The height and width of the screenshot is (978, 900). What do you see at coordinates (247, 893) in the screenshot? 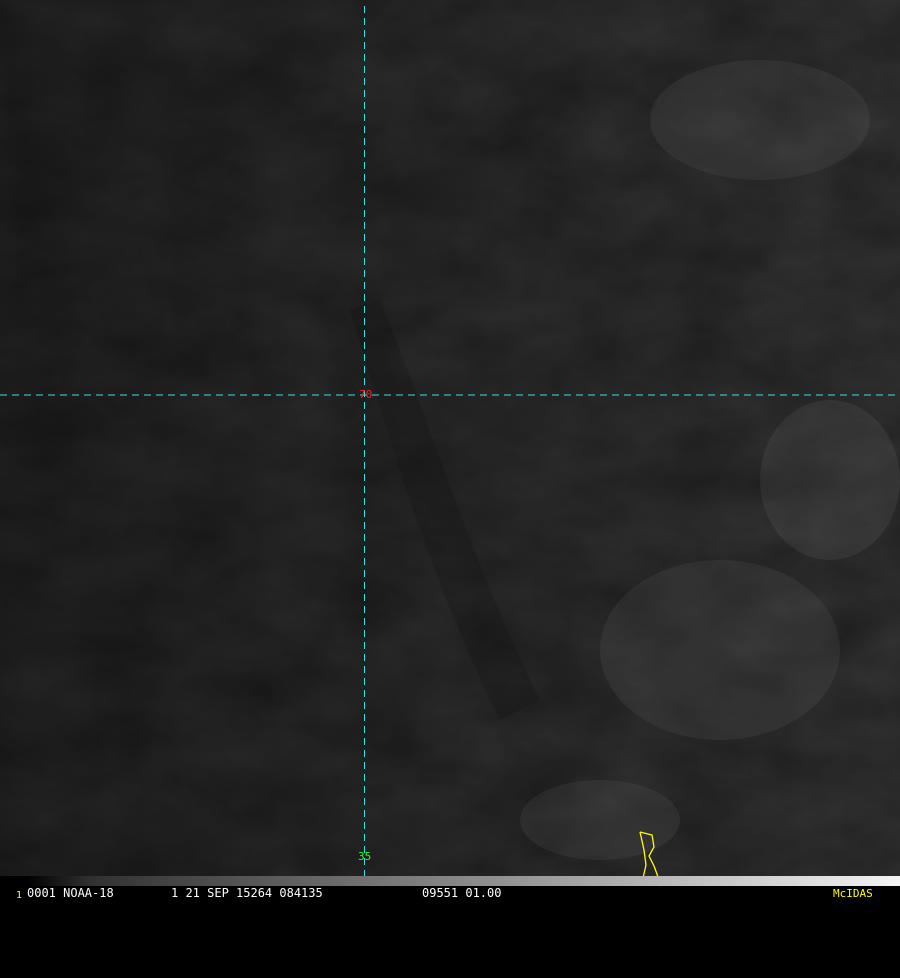
I see `frame-time: 1 21 SEP 15264 084135` at bounding box center [247, 893].